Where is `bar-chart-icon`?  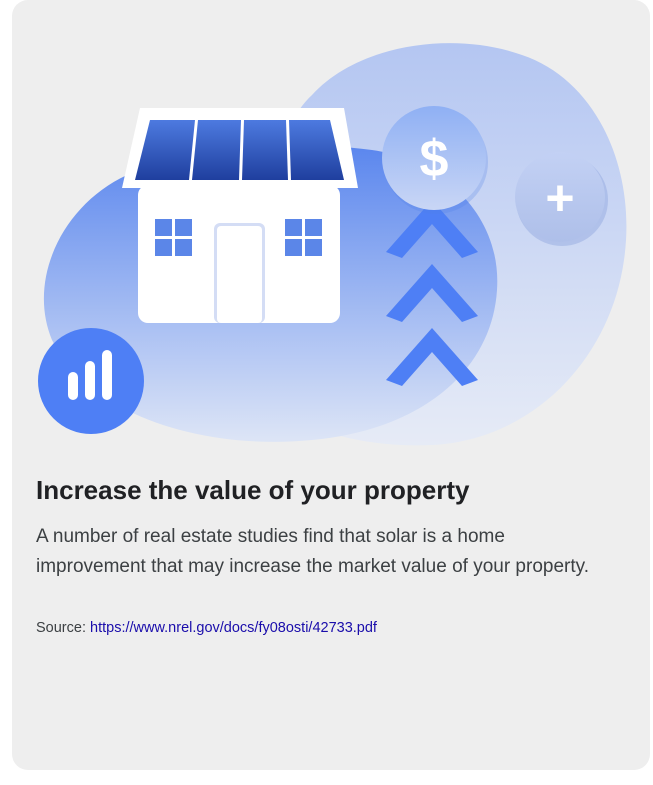
bar-chart-icon is located at coordinates (91, 381).